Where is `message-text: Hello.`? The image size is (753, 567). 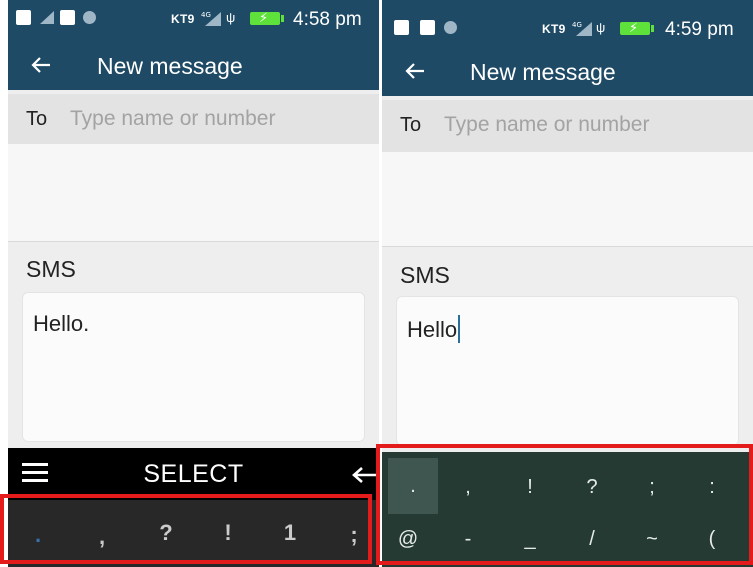 message-text: Hello. is located at coordinates (61, 323).